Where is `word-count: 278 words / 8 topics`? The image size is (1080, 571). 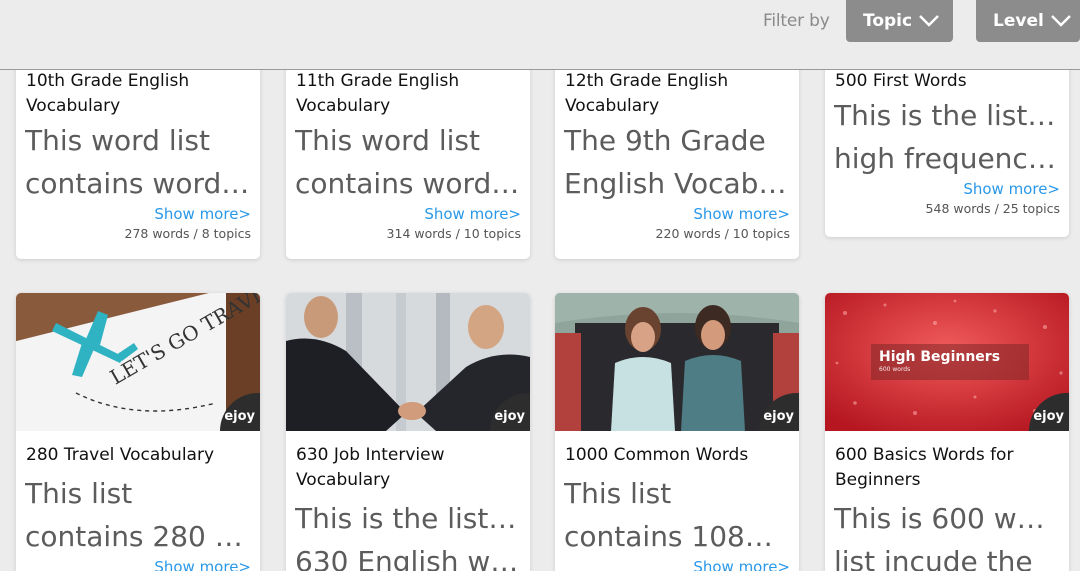 word-count: 278 words / 8 topics is located at coordinates (188, 233).